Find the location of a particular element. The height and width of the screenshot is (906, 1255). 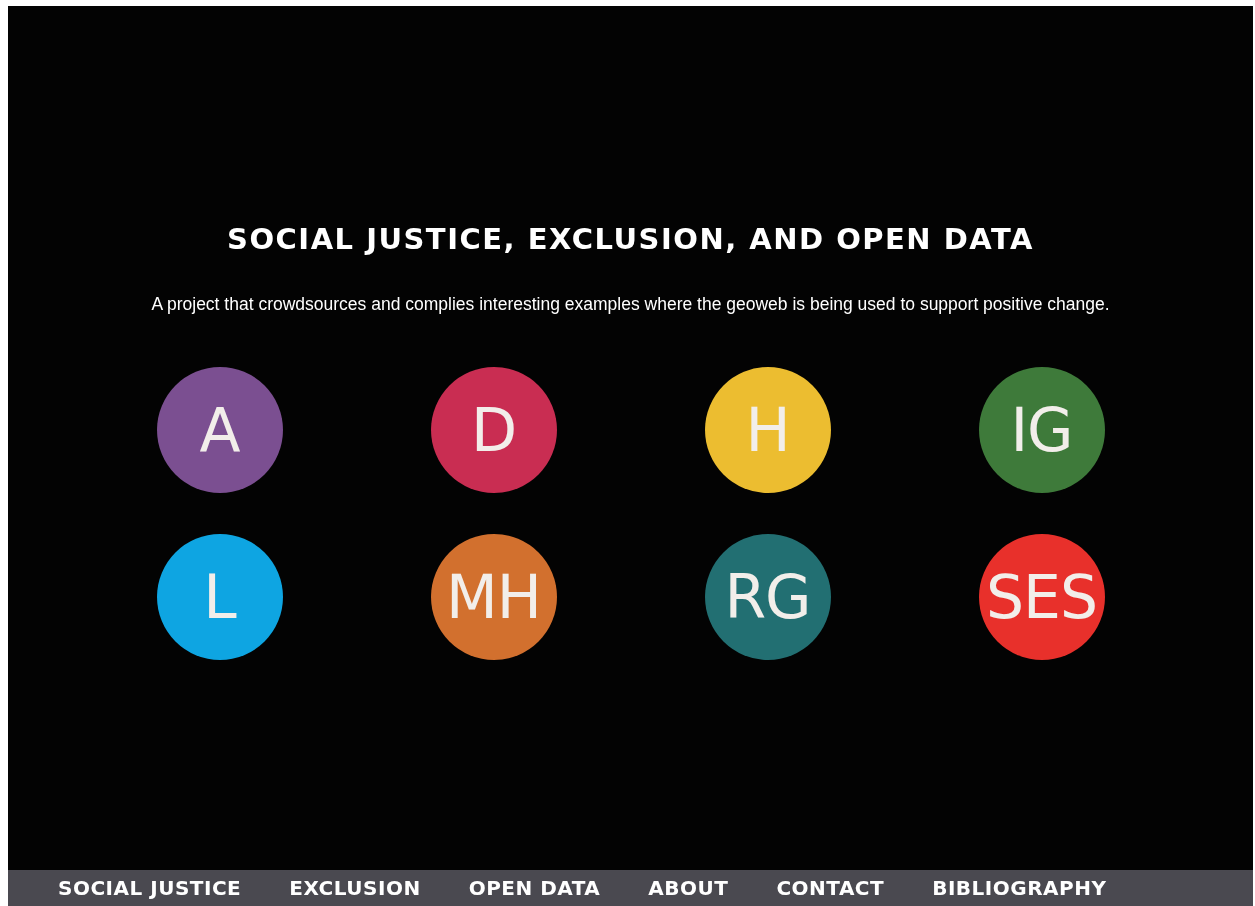

page-title: SOCIAL JUSTICE, EXCLUSION, AND OPEN DATA is located at coordinates (630, 239).